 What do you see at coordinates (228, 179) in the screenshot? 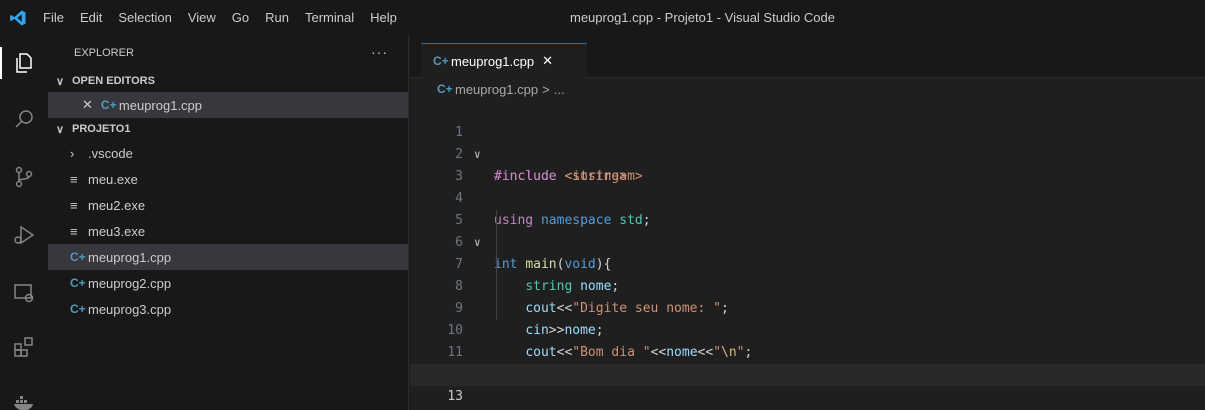
I see `tree-item-meu-exe: ≡ meu.exe` at bounding box center [228, 179].